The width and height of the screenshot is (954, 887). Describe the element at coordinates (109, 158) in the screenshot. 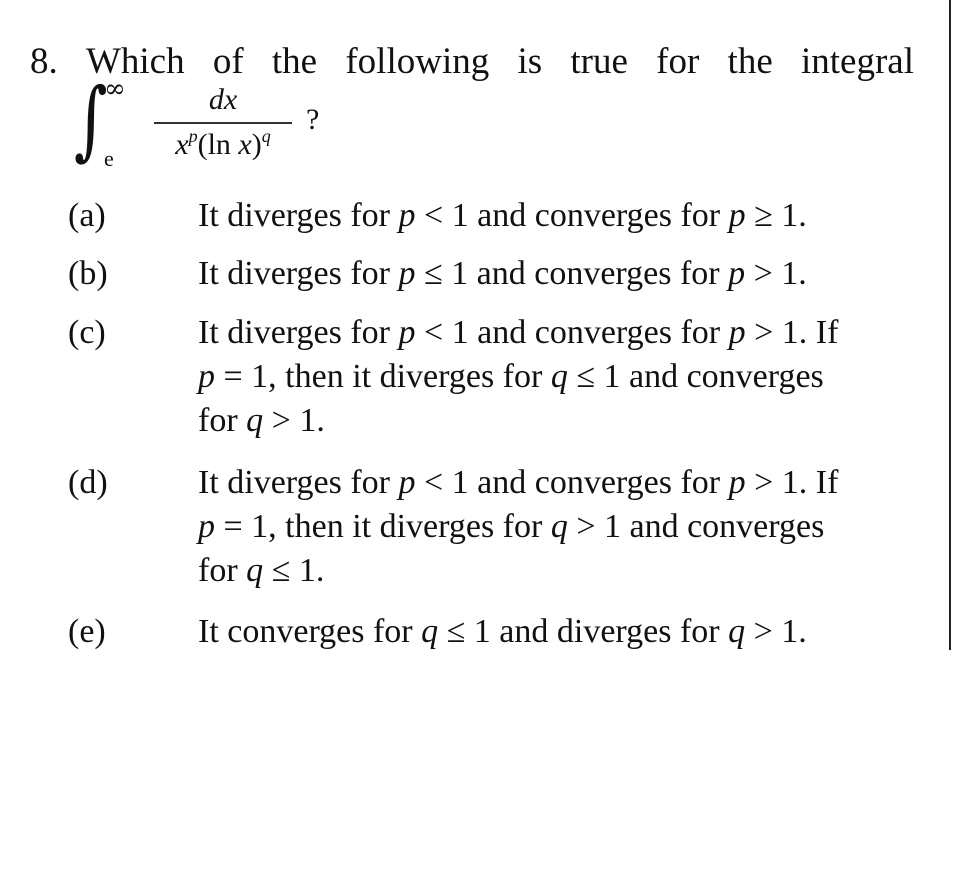

I see `integral-lower-limit: e` at that location.